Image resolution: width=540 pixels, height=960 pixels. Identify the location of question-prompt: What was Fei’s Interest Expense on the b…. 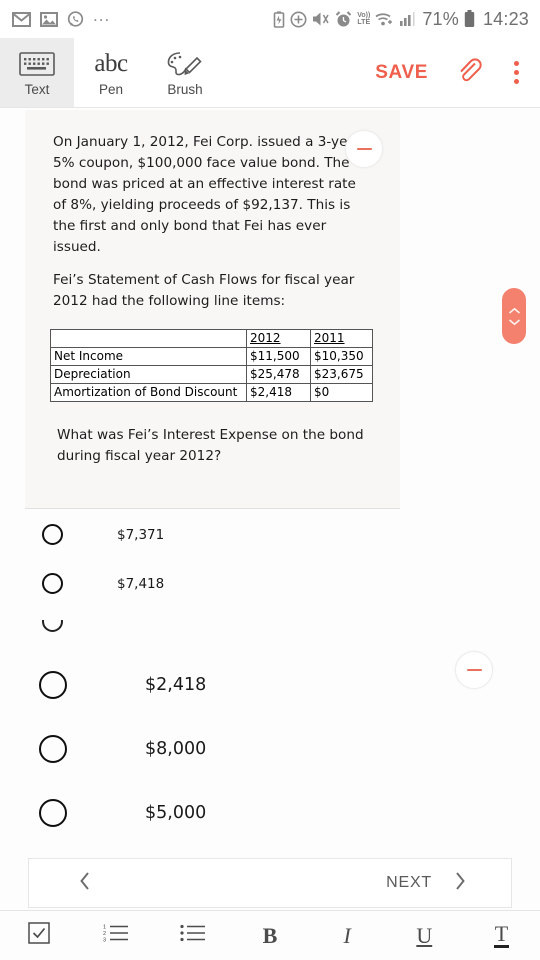
(210, 445).